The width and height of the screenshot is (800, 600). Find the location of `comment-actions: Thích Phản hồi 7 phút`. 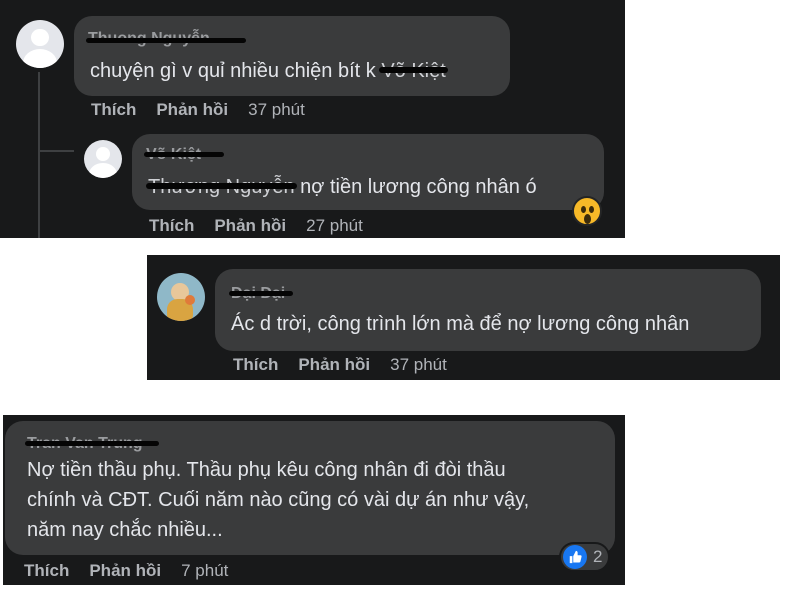

comment-actions: Thích Phản hồi 7 phút is located at coordinates (136, 571).